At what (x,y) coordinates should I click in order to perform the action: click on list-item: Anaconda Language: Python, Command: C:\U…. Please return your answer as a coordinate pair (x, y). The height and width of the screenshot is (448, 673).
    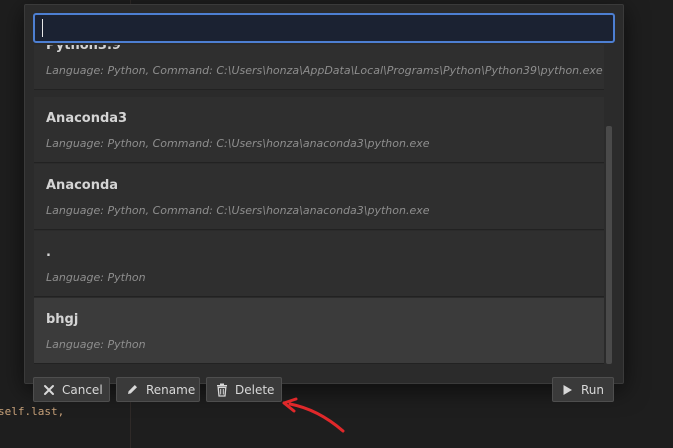
    Looking at the image, I should click on (319, 197).